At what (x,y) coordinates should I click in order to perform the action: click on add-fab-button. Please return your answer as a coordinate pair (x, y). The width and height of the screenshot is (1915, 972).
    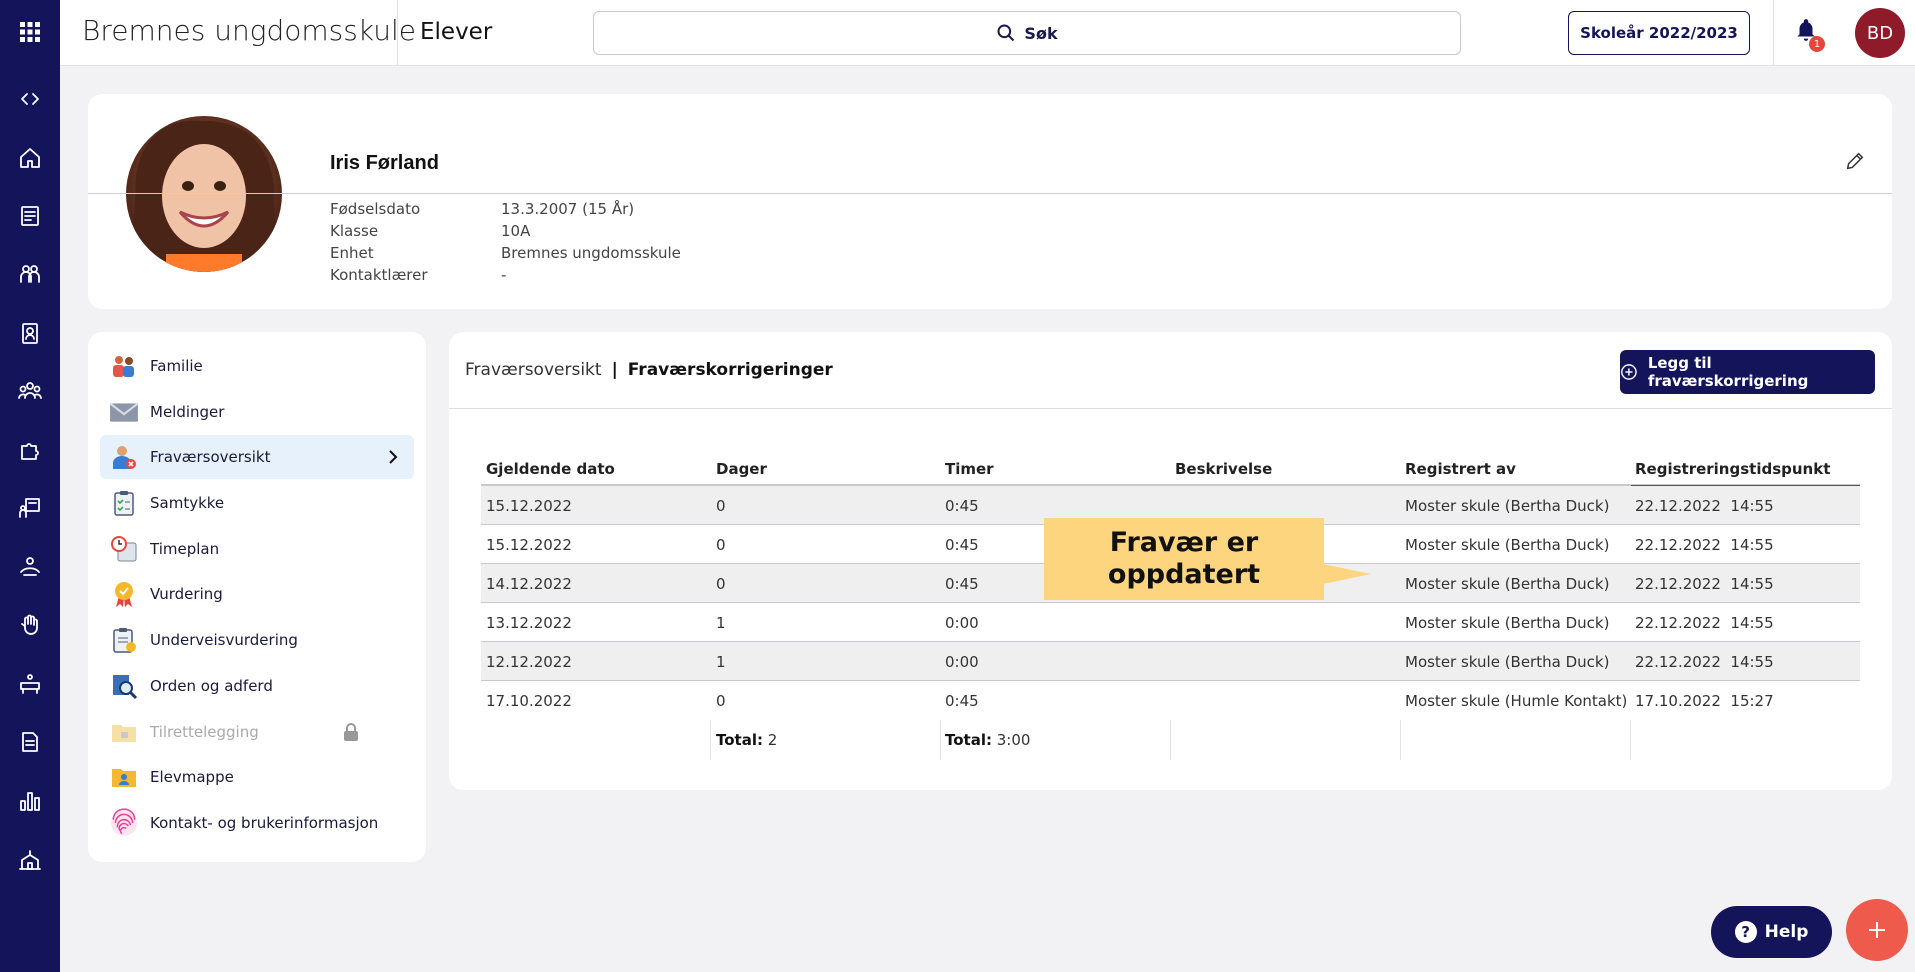
    Looking at the image, I should click on (1877, 930).